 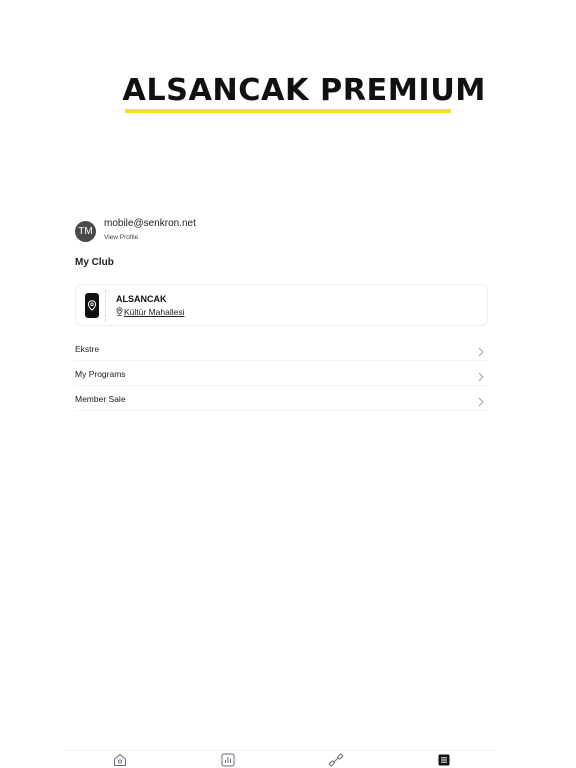 I want to click on bar-chart-icon, so click(x=228, y=760).